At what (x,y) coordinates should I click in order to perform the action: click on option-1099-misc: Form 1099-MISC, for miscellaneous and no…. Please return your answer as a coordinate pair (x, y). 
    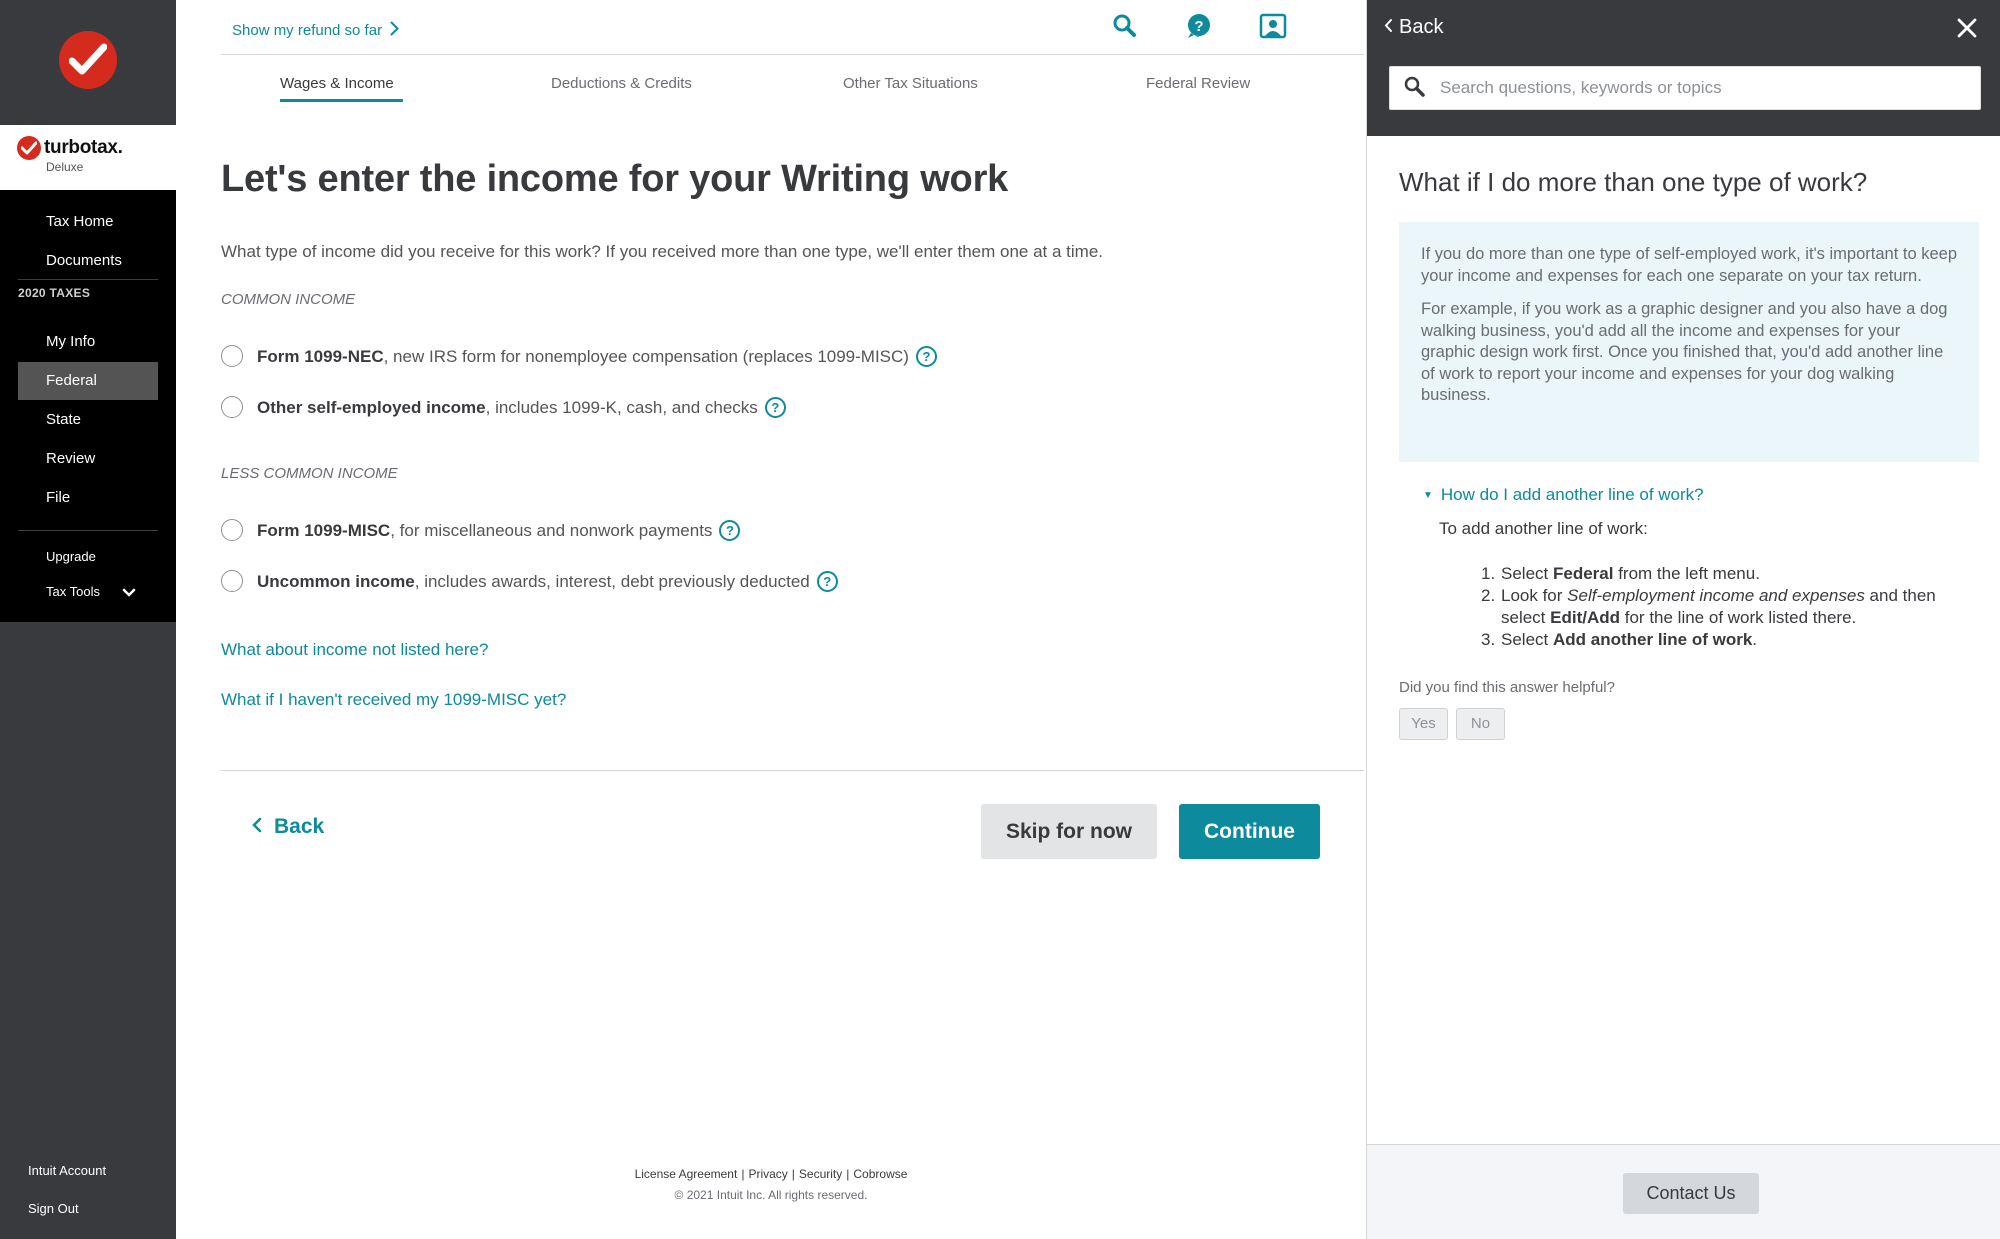
    Looking at the image, I should click on (481, 530).